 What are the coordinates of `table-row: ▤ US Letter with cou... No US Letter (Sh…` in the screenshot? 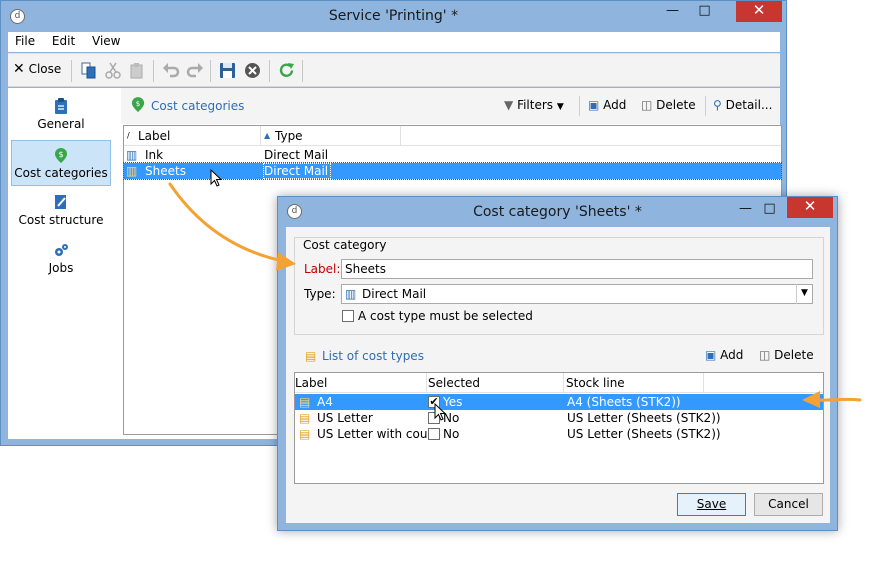 It's located at (559, 434).